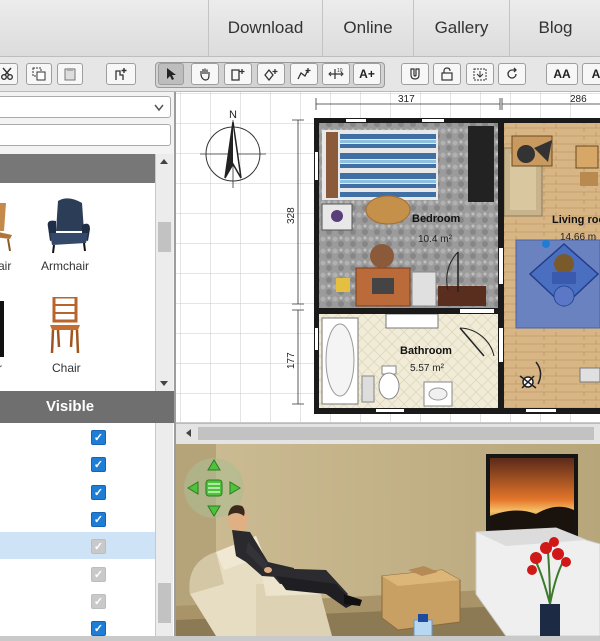  Describe the element at coordinates (406, 99) in the screenshot. I see `dimension-top-left: 317` at that location.